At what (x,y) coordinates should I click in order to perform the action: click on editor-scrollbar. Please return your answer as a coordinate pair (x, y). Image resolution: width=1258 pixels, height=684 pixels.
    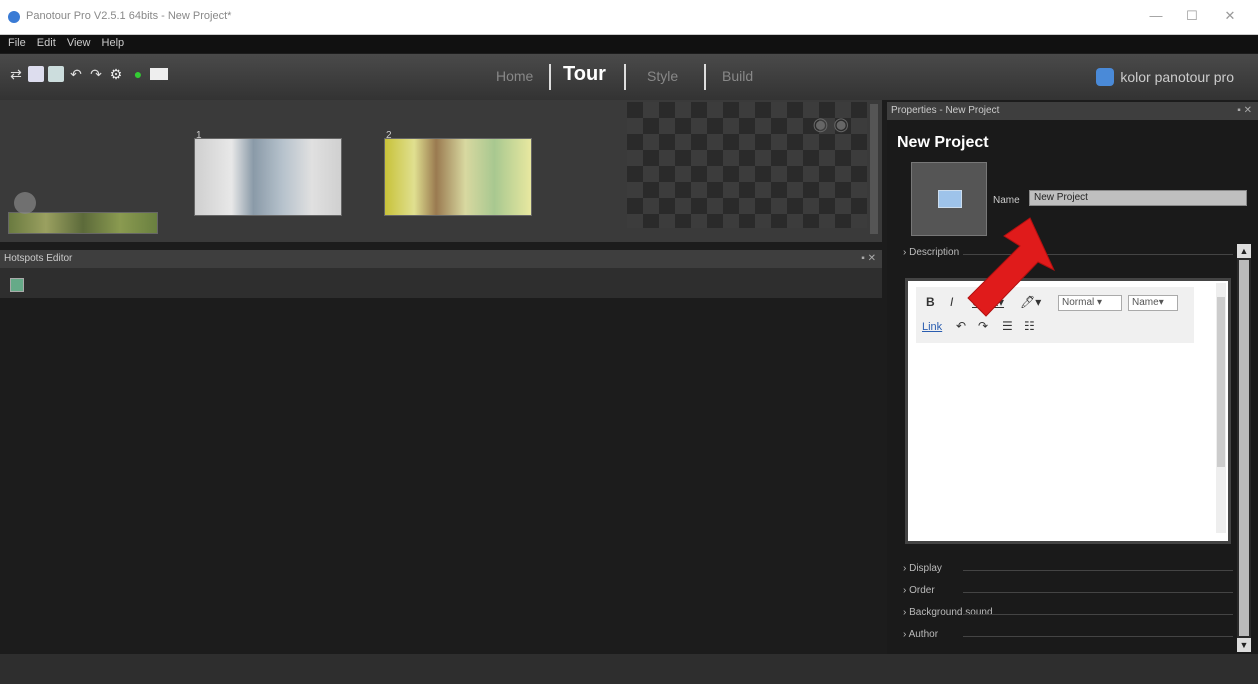
    Looking at the image, I should click on (1221, 408).